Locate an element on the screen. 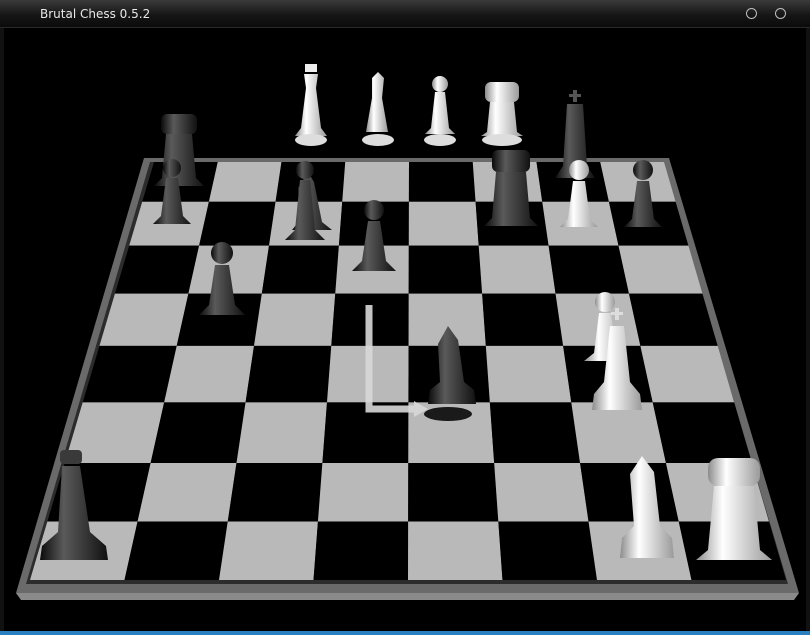 This screenshot has width=810, height=635. white-queen is located at coordinates (311, 105).